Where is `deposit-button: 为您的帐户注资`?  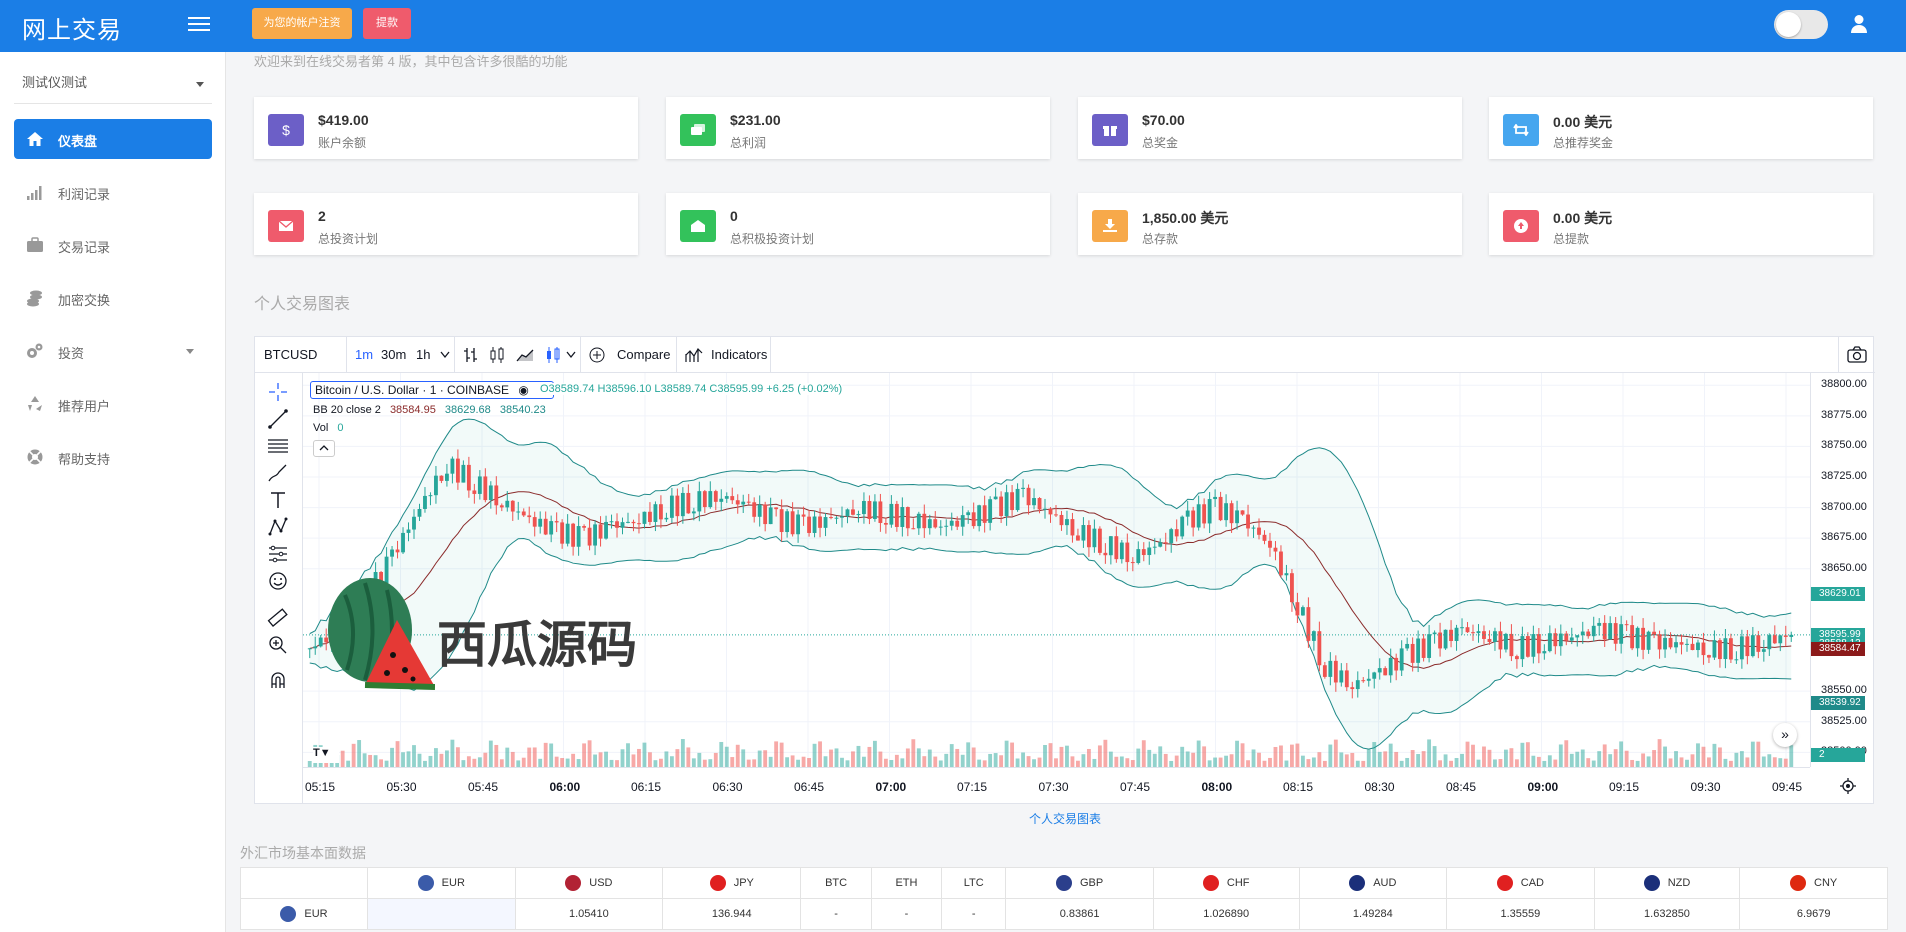 deposit-button: 为您的帐户注资 is located at coordinates (302, 23).